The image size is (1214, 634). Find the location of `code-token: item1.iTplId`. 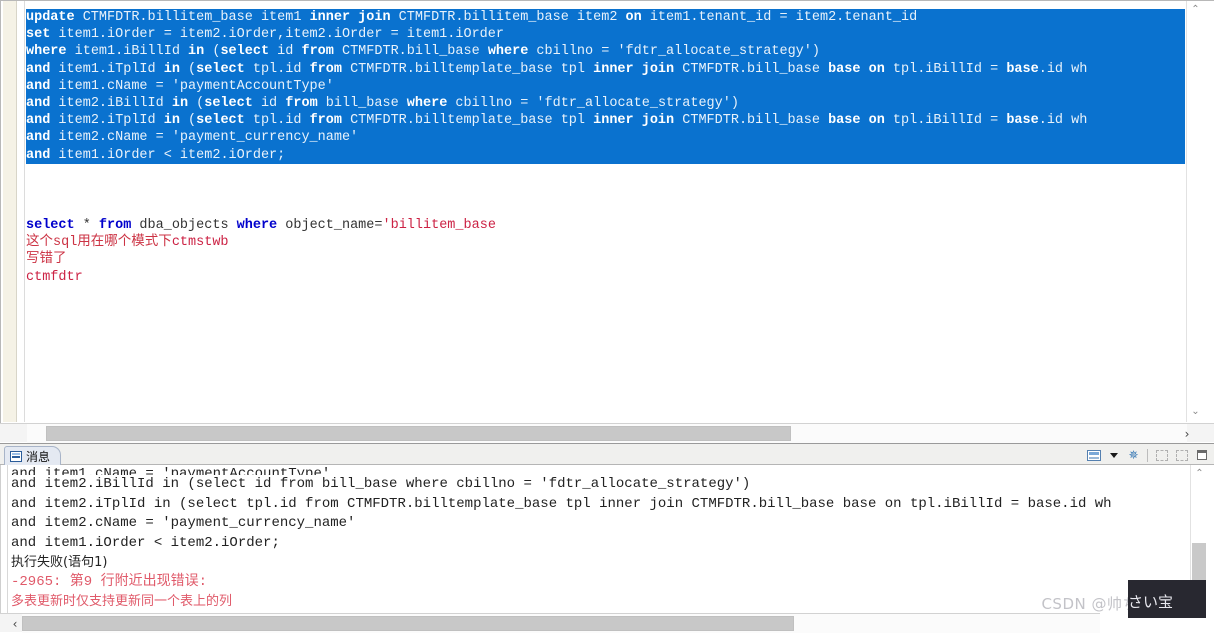

code-token: item1.iTplId is located at coordinates (107, 69).